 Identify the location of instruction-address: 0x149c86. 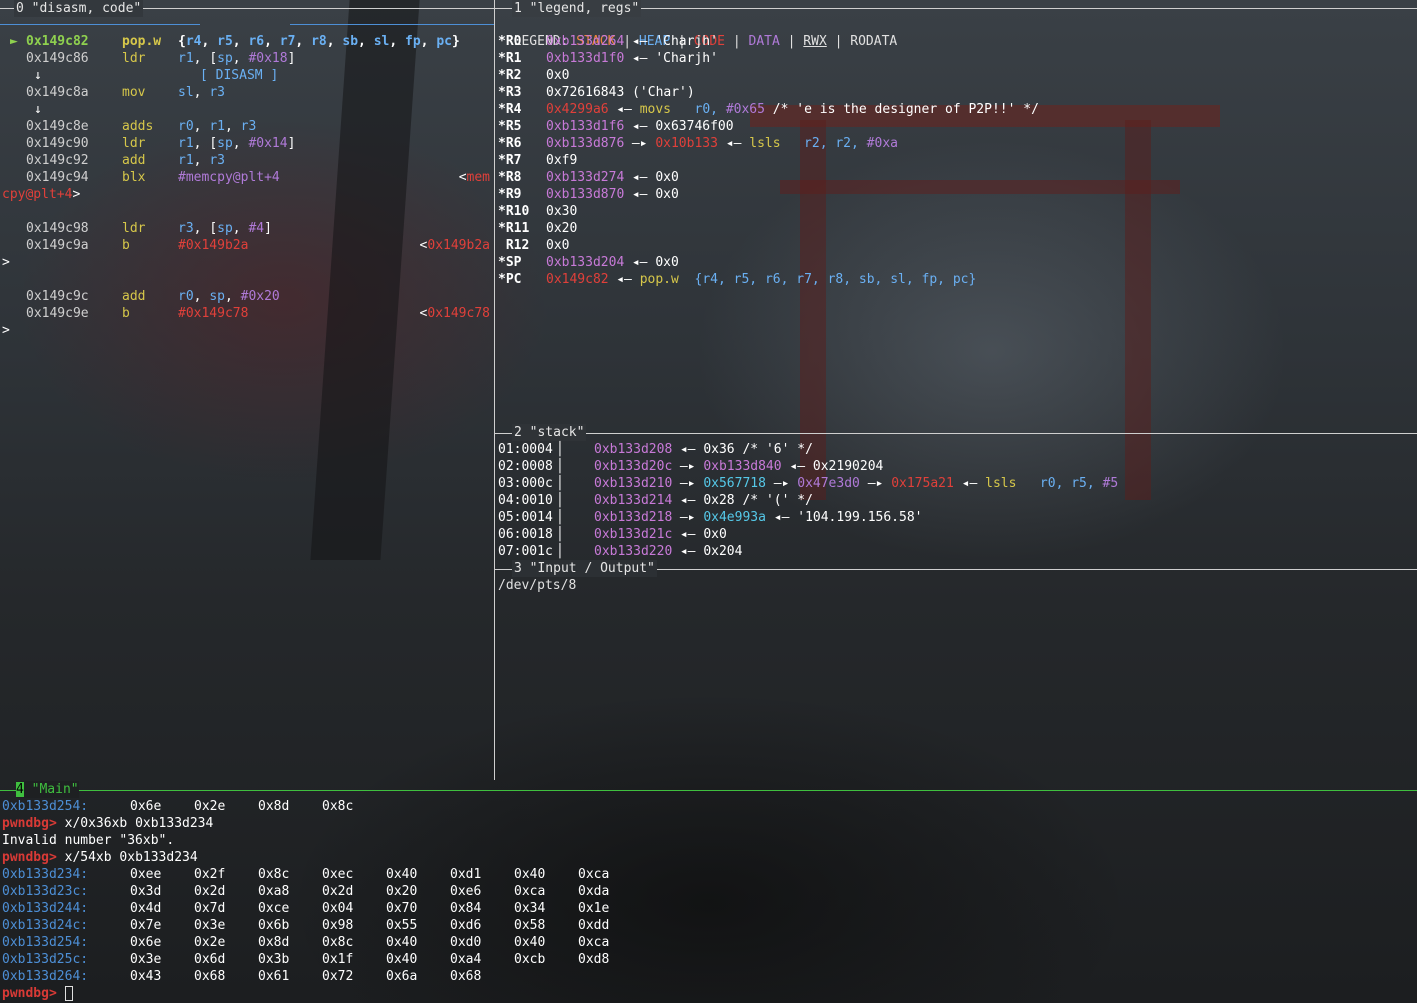
(57, 58).